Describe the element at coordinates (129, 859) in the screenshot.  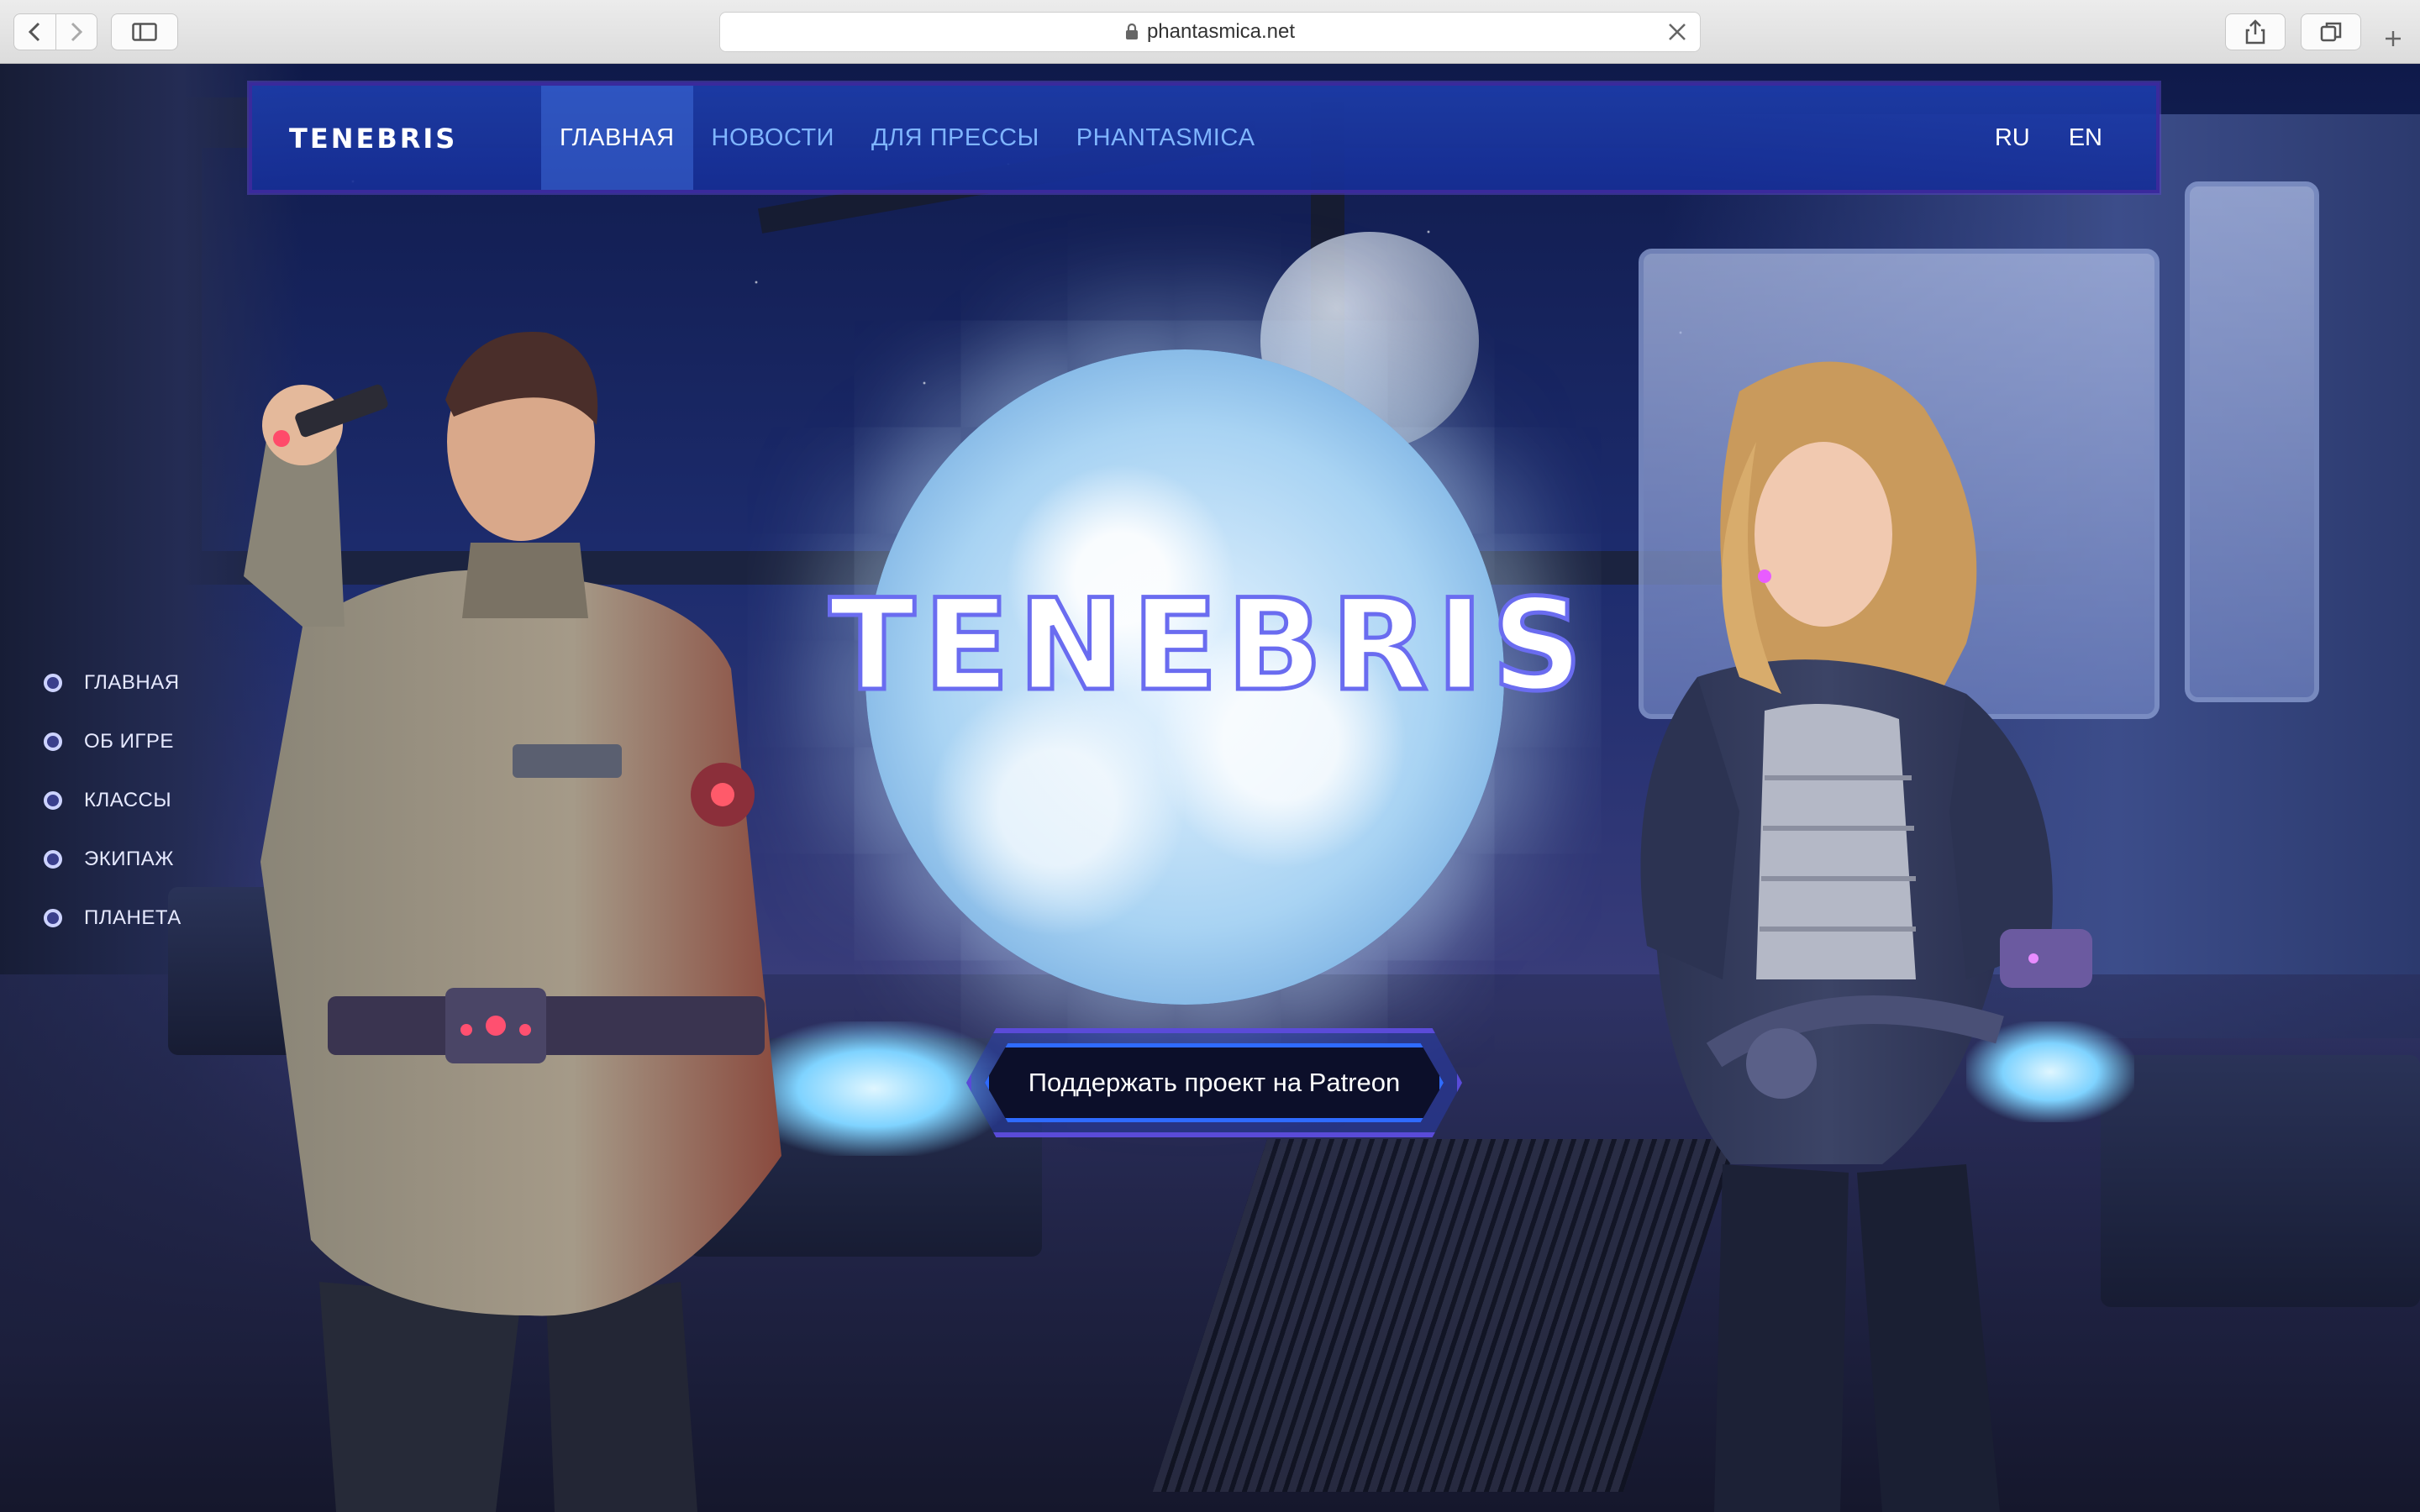
I see `section-nav-label: ЭКИПАЖ` at that location.